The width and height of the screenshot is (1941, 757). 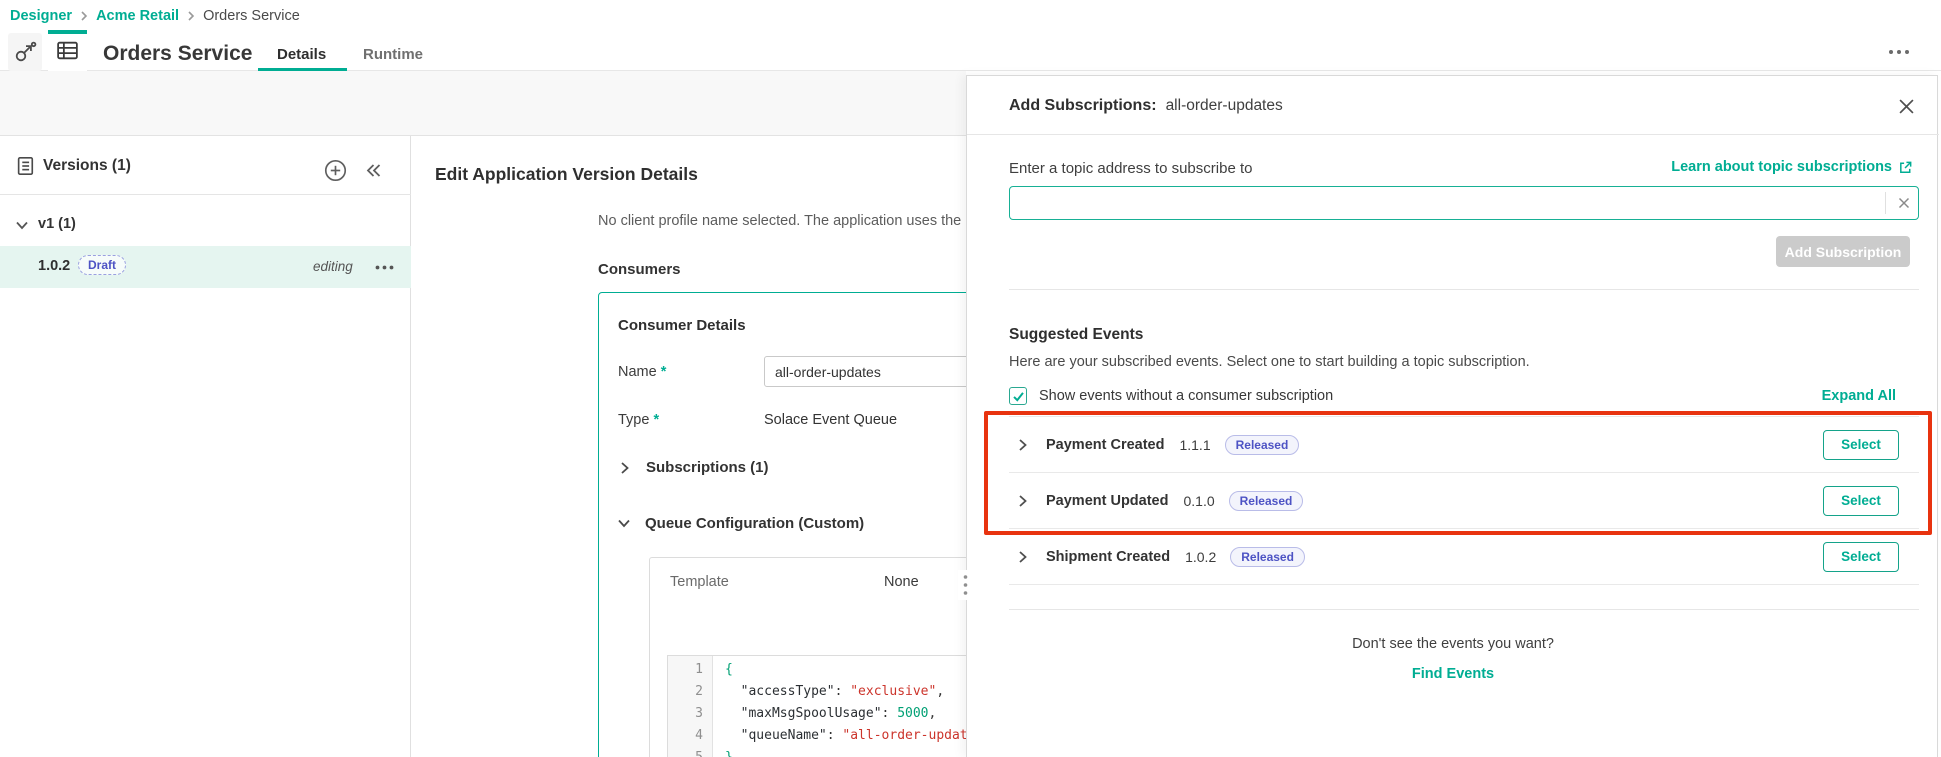 What do you see at coordinates (1076, 334) in the screenshot?
I see `suggested-events-heading: Suggested Events` at bounding box center [1076, 334].